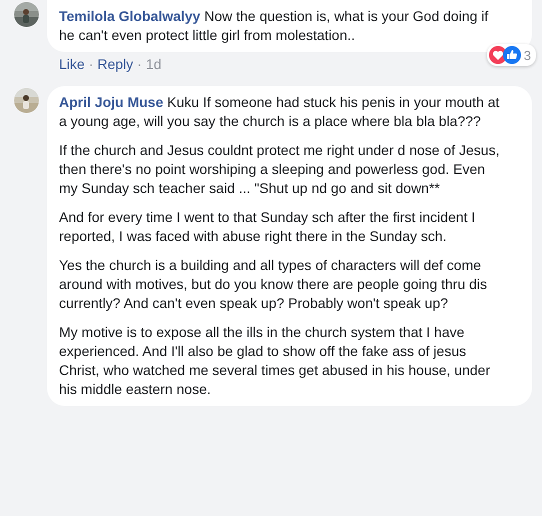  I want to click on action-link: Like, so click(72, 64).